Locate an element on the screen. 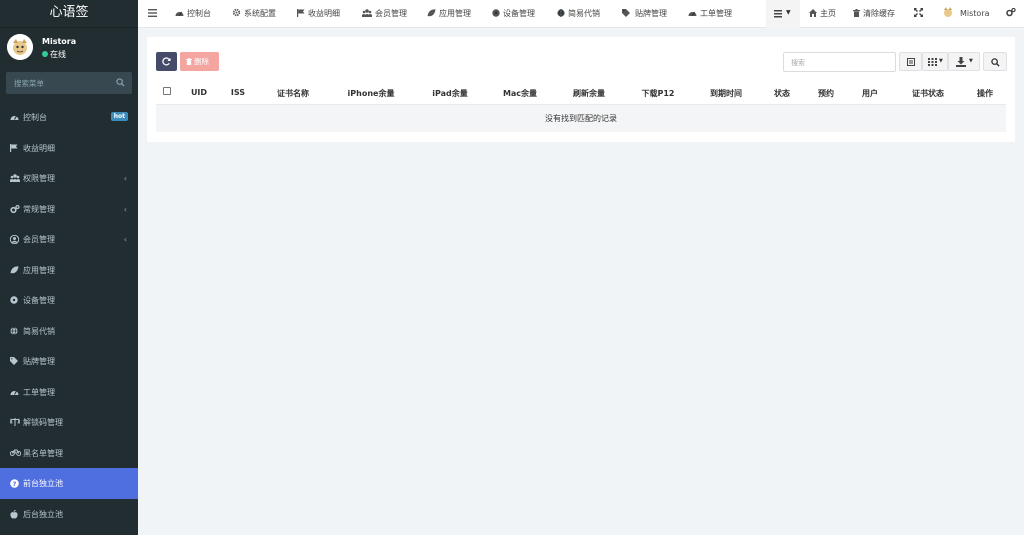 The height and width of the screenshot is (535, 1024). clear-cache-button: 清除缓存 is located at coordinates (874, 14).